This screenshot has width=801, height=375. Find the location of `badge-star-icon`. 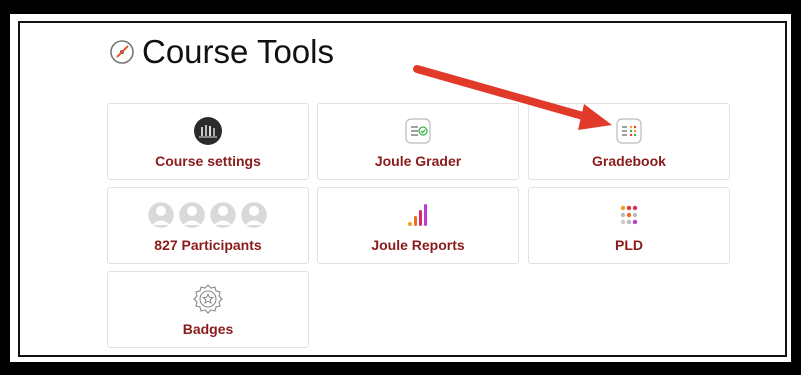

badge-star-icon is located at coordinates (208, 299).